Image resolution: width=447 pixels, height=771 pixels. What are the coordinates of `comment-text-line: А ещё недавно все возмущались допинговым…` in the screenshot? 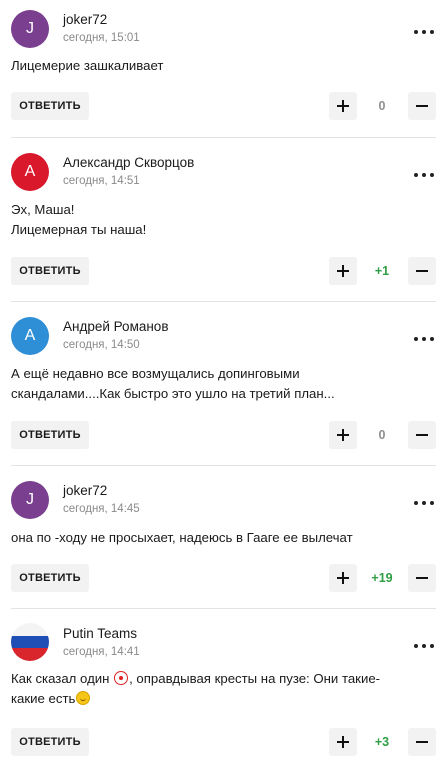 It's located at (155, 373).